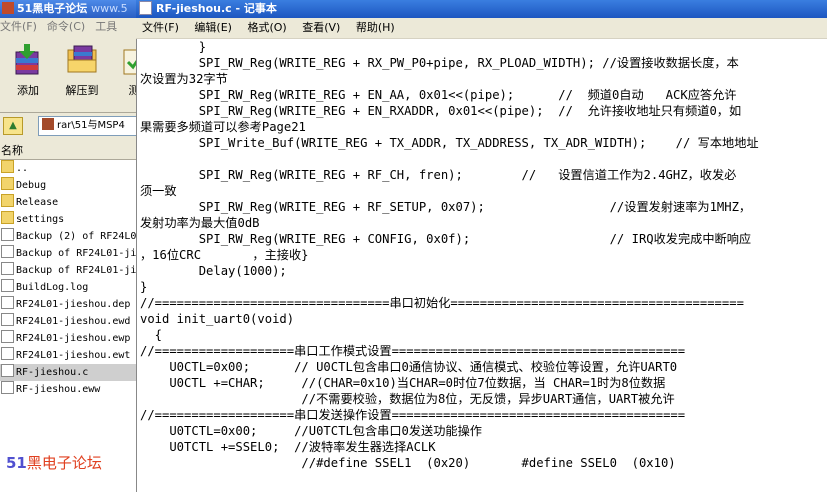  I want to click on file-name: settings, so click(40, 219).